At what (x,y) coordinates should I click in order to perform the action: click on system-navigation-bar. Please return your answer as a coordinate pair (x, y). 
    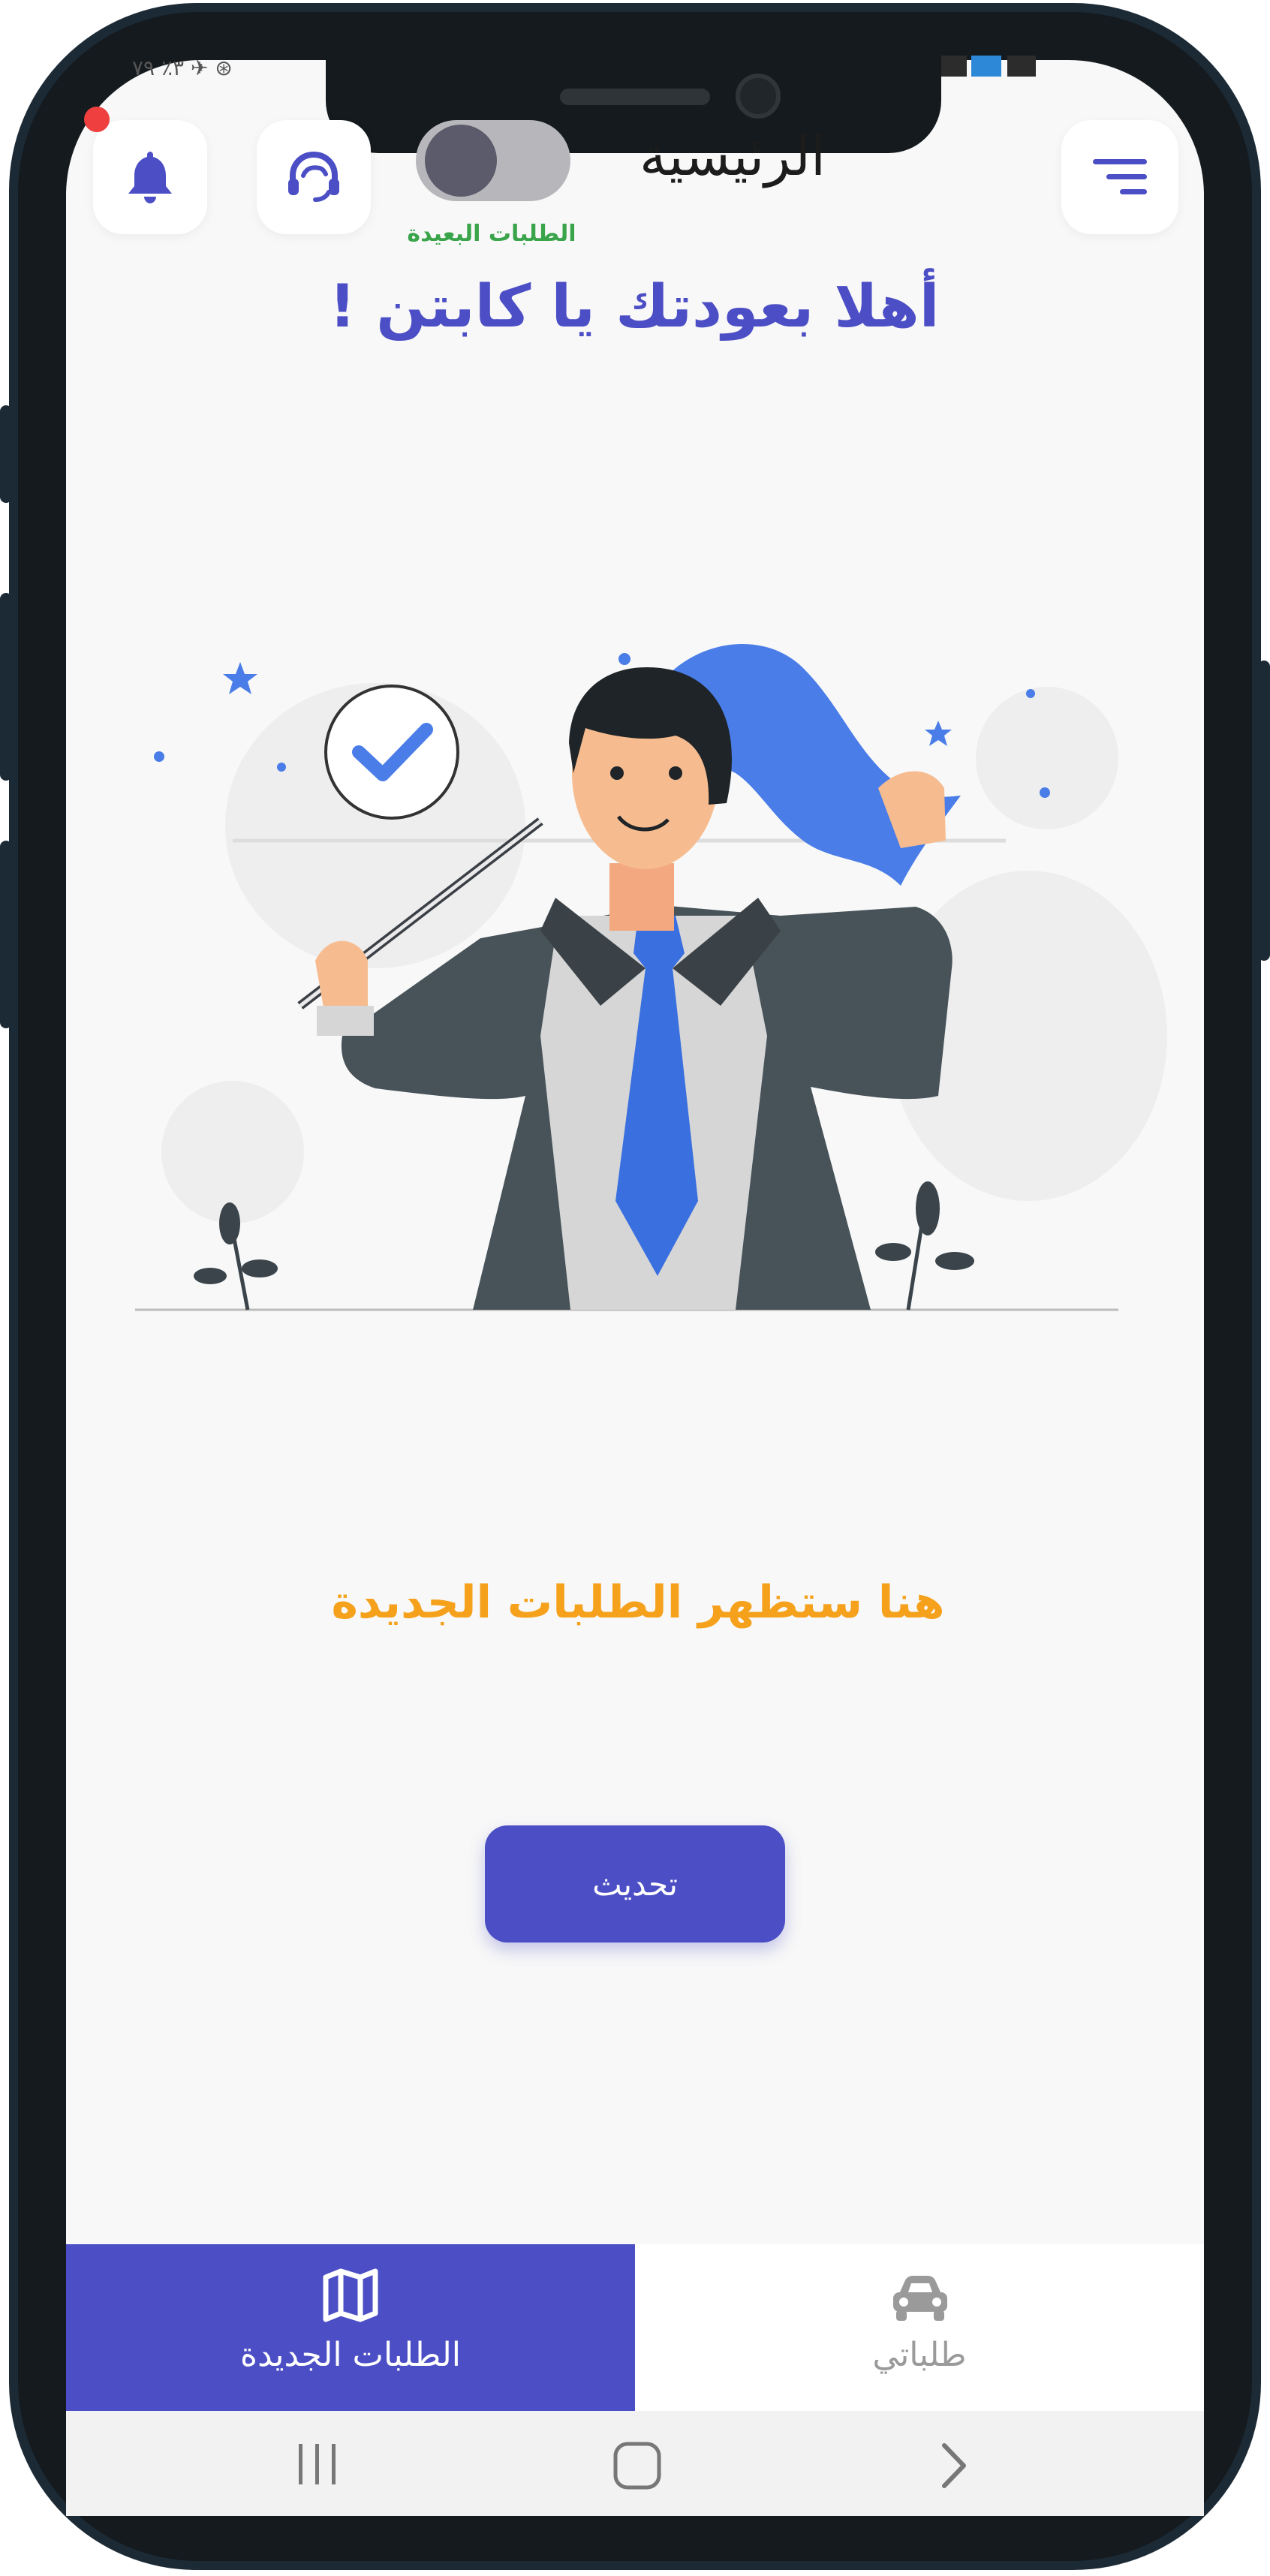
    Looking at the image, I should click on (635, 2463).